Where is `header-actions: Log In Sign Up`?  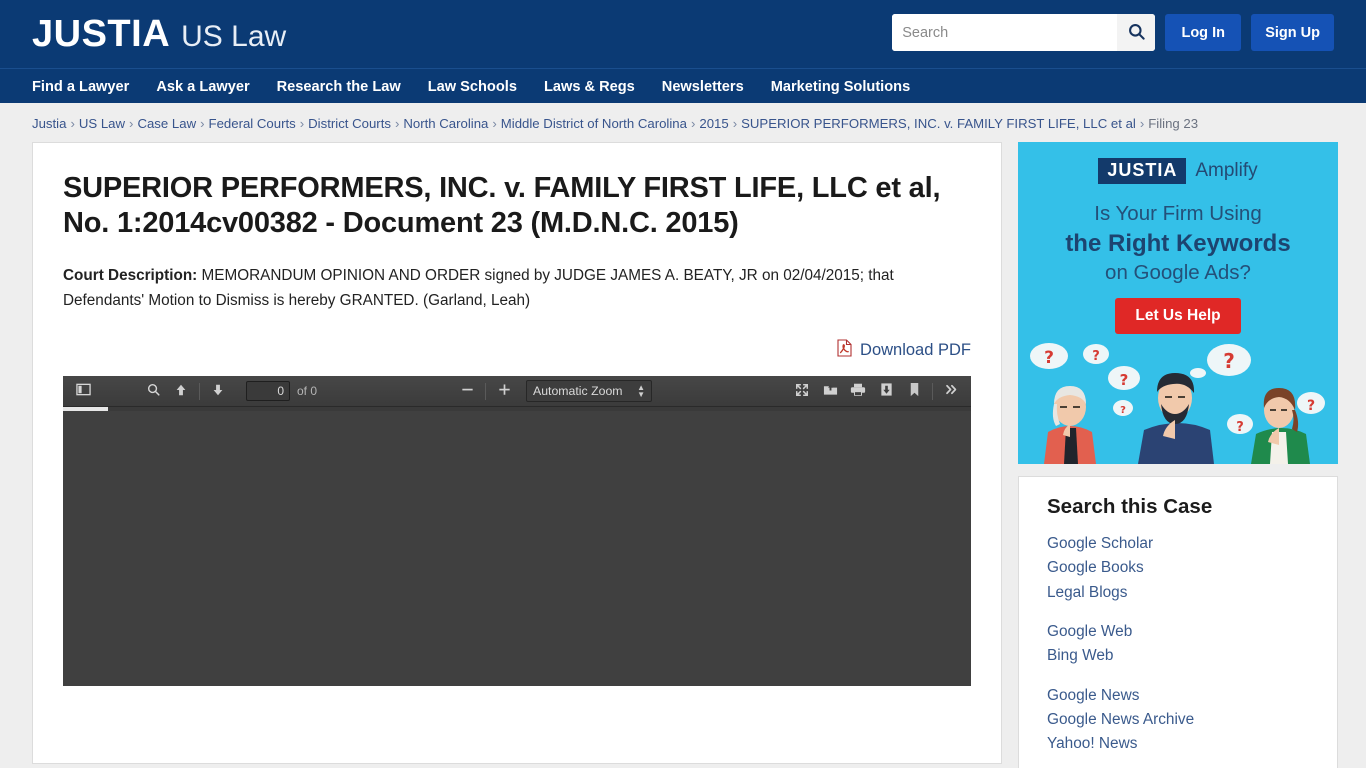 header-actions: Log In Sign Up is located at coordinates (1113, 32).